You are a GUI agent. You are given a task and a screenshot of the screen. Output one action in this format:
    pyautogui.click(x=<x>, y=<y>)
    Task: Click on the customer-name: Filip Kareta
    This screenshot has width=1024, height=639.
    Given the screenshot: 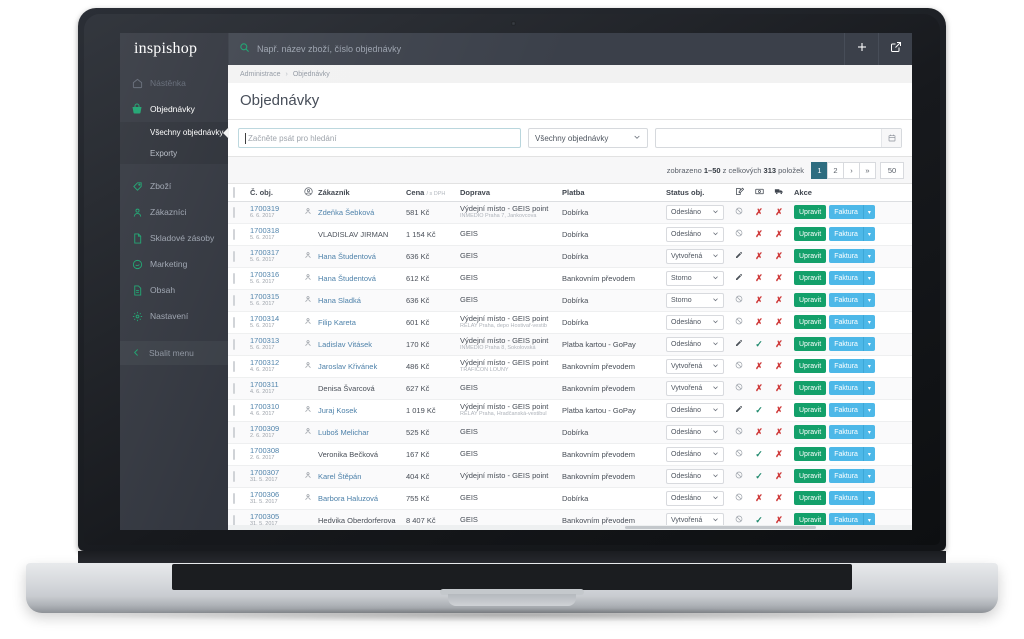 What is the action you would take?
    pyautogui.click(x=337, y=322)
    